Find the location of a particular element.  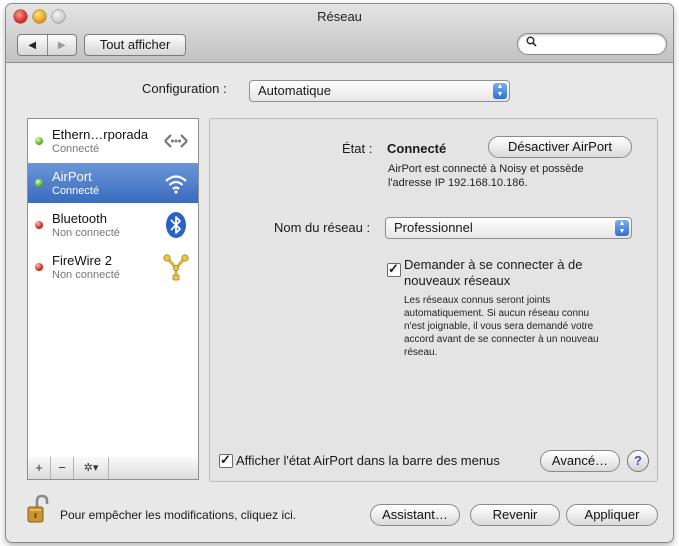

service-name: FireWire 2 is located at coordinates (82, 260).